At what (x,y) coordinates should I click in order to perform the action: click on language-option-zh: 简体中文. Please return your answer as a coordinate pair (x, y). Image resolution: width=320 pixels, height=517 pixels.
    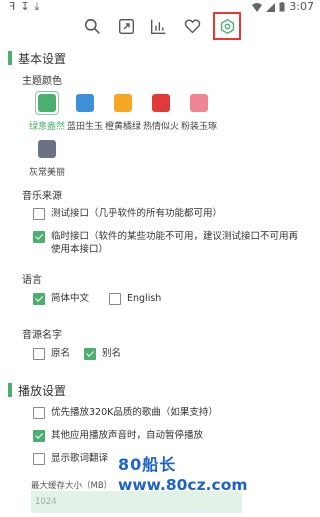
    Looking at the image, I should click on (61, 298).